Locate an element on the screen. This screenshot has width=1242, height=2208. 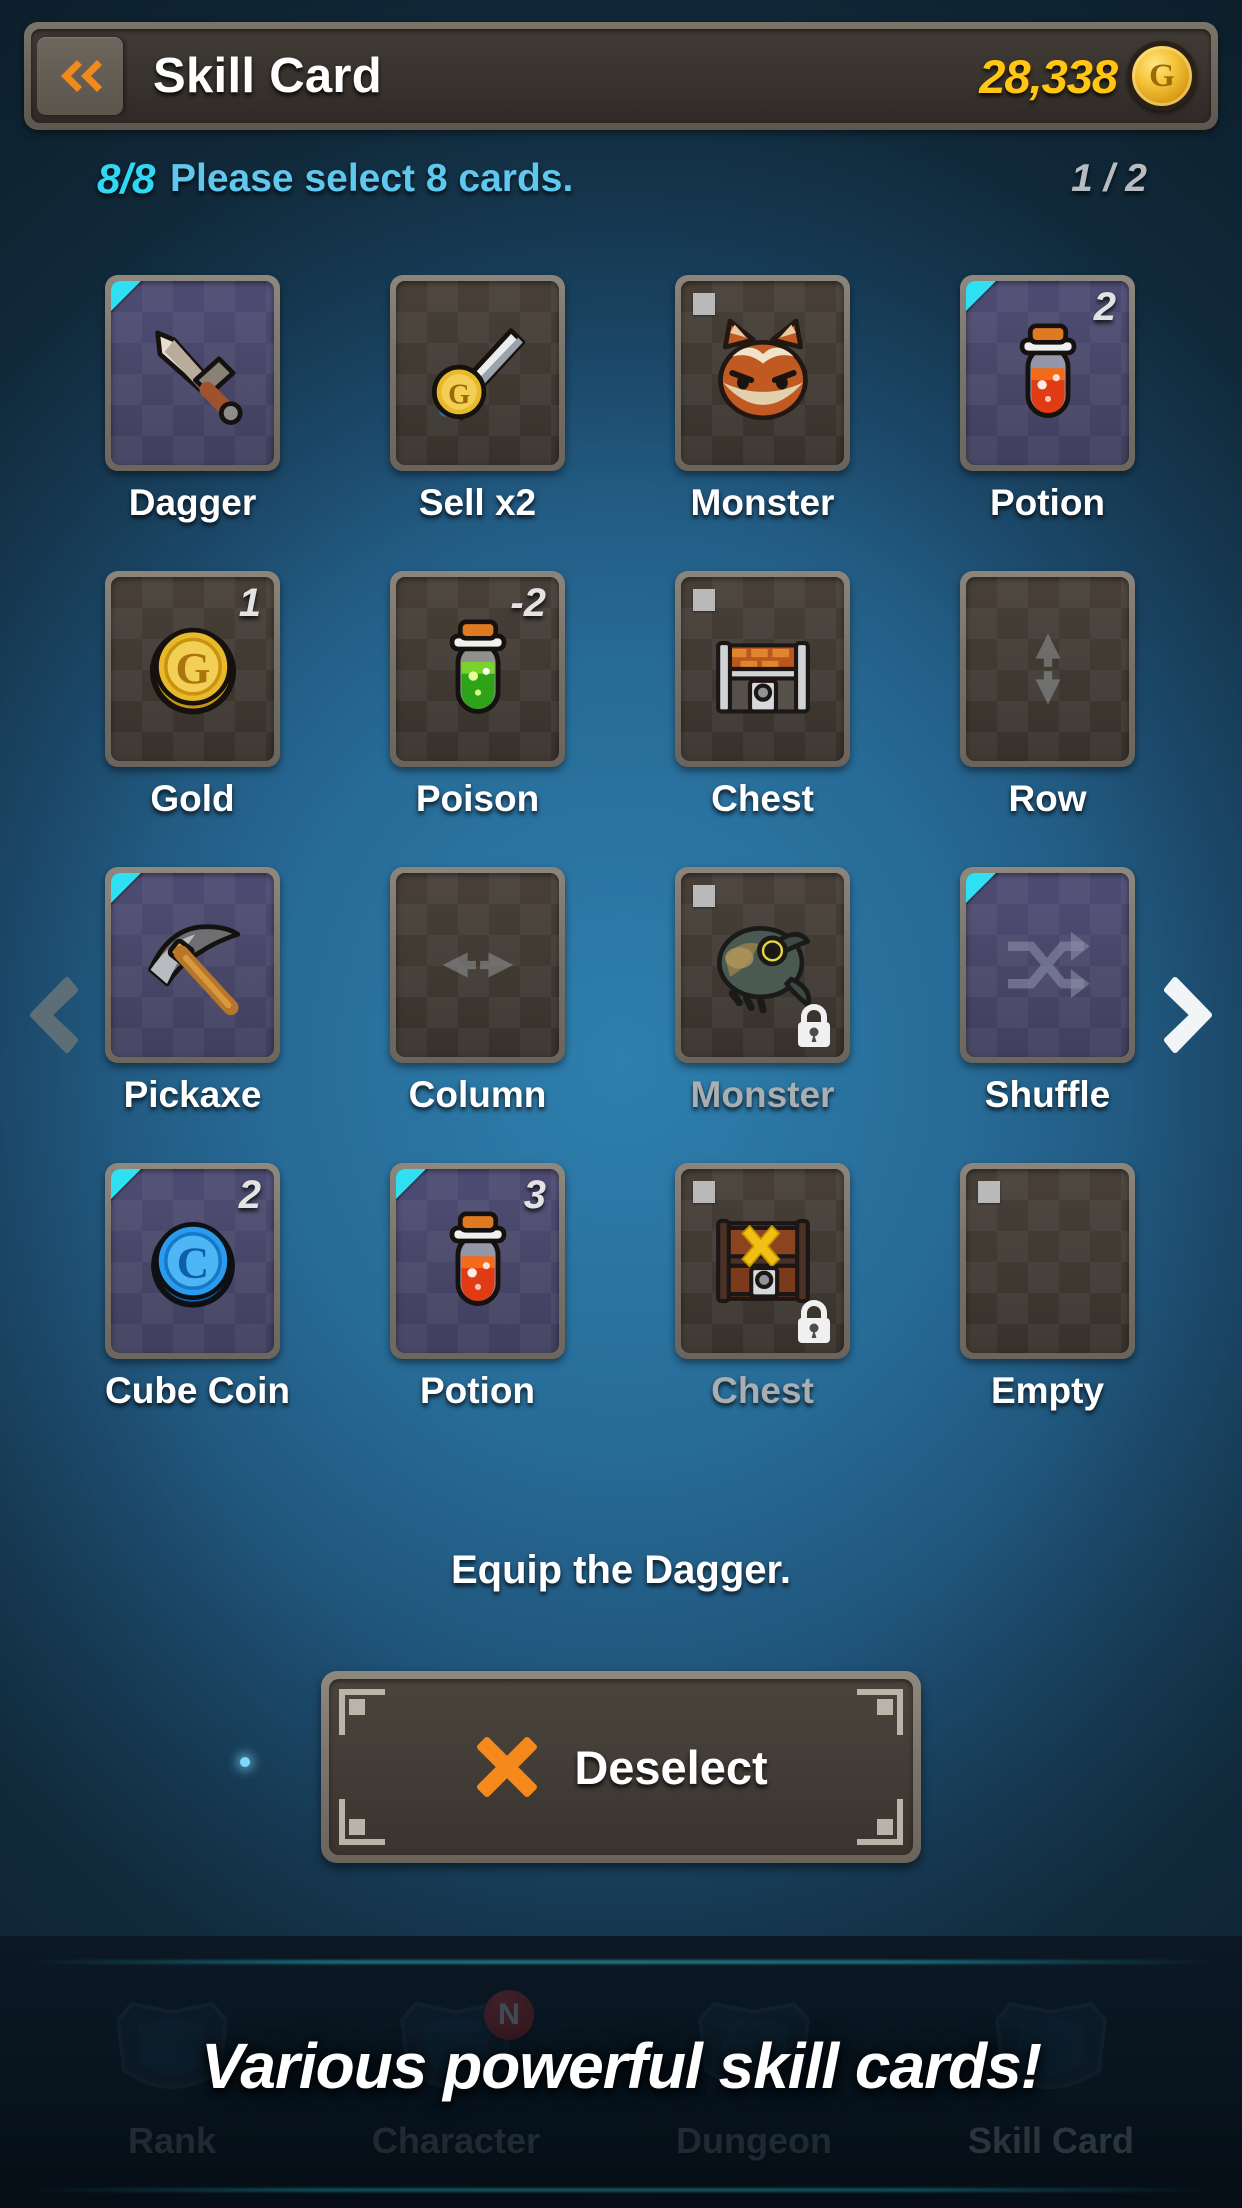
nav-item-art is located at coordinates (172, 2053).